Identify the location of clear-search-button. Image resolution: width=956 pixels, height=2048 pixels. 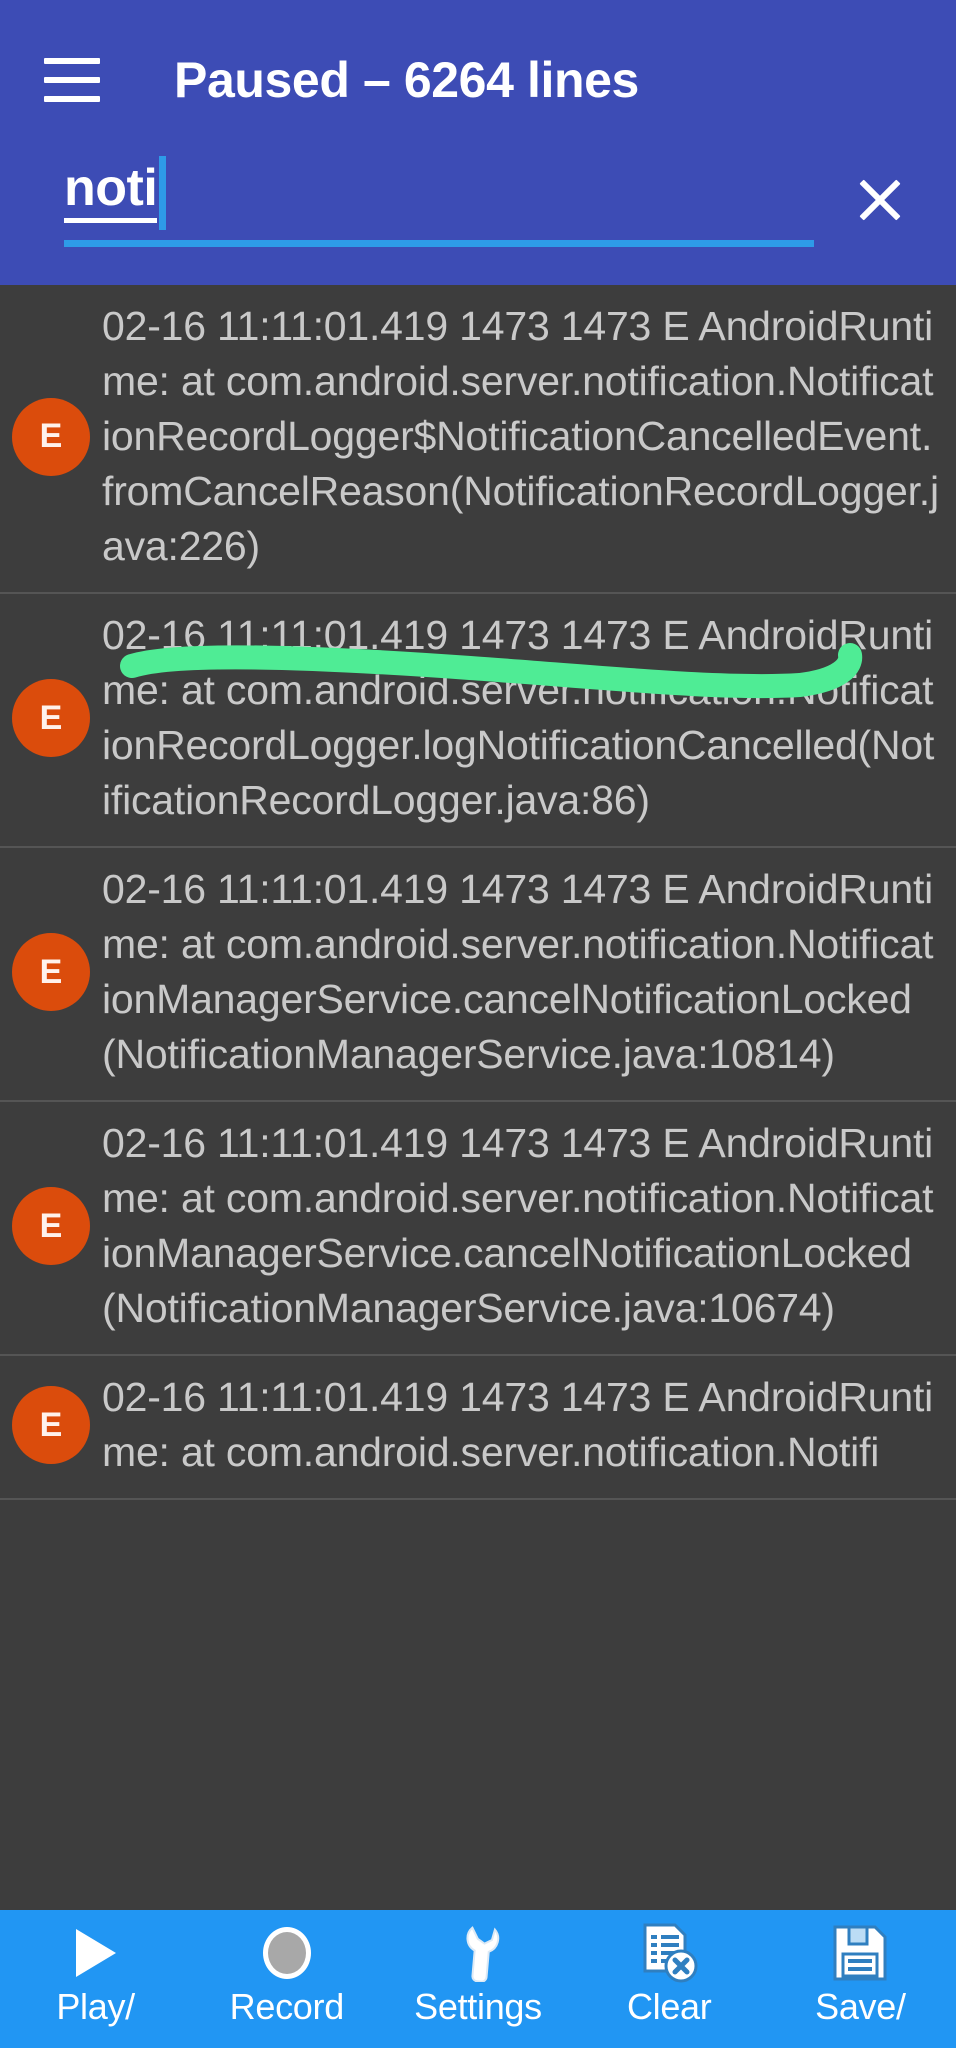
(880, 200).